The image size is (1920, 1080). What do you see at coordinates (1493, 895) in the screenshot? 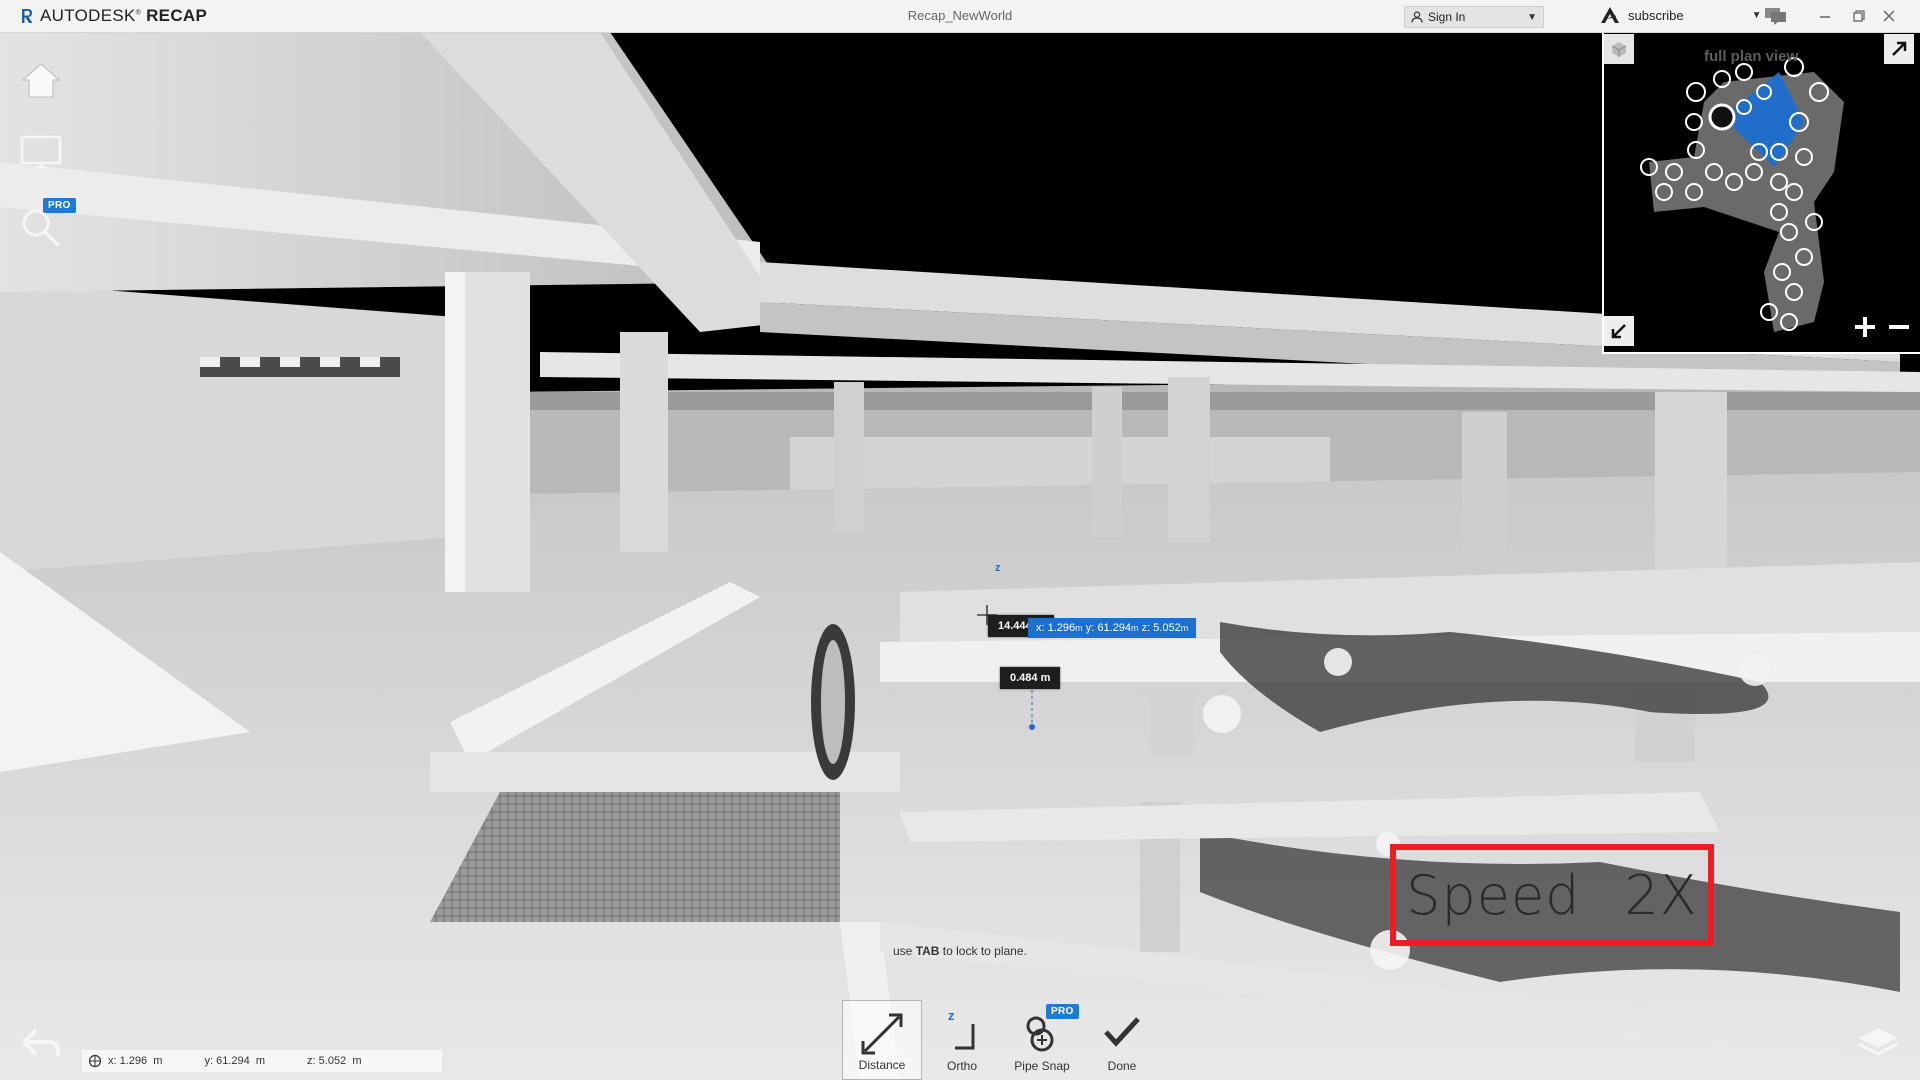
I see `speed-word: Speed` at bounding box center [1493, 895].